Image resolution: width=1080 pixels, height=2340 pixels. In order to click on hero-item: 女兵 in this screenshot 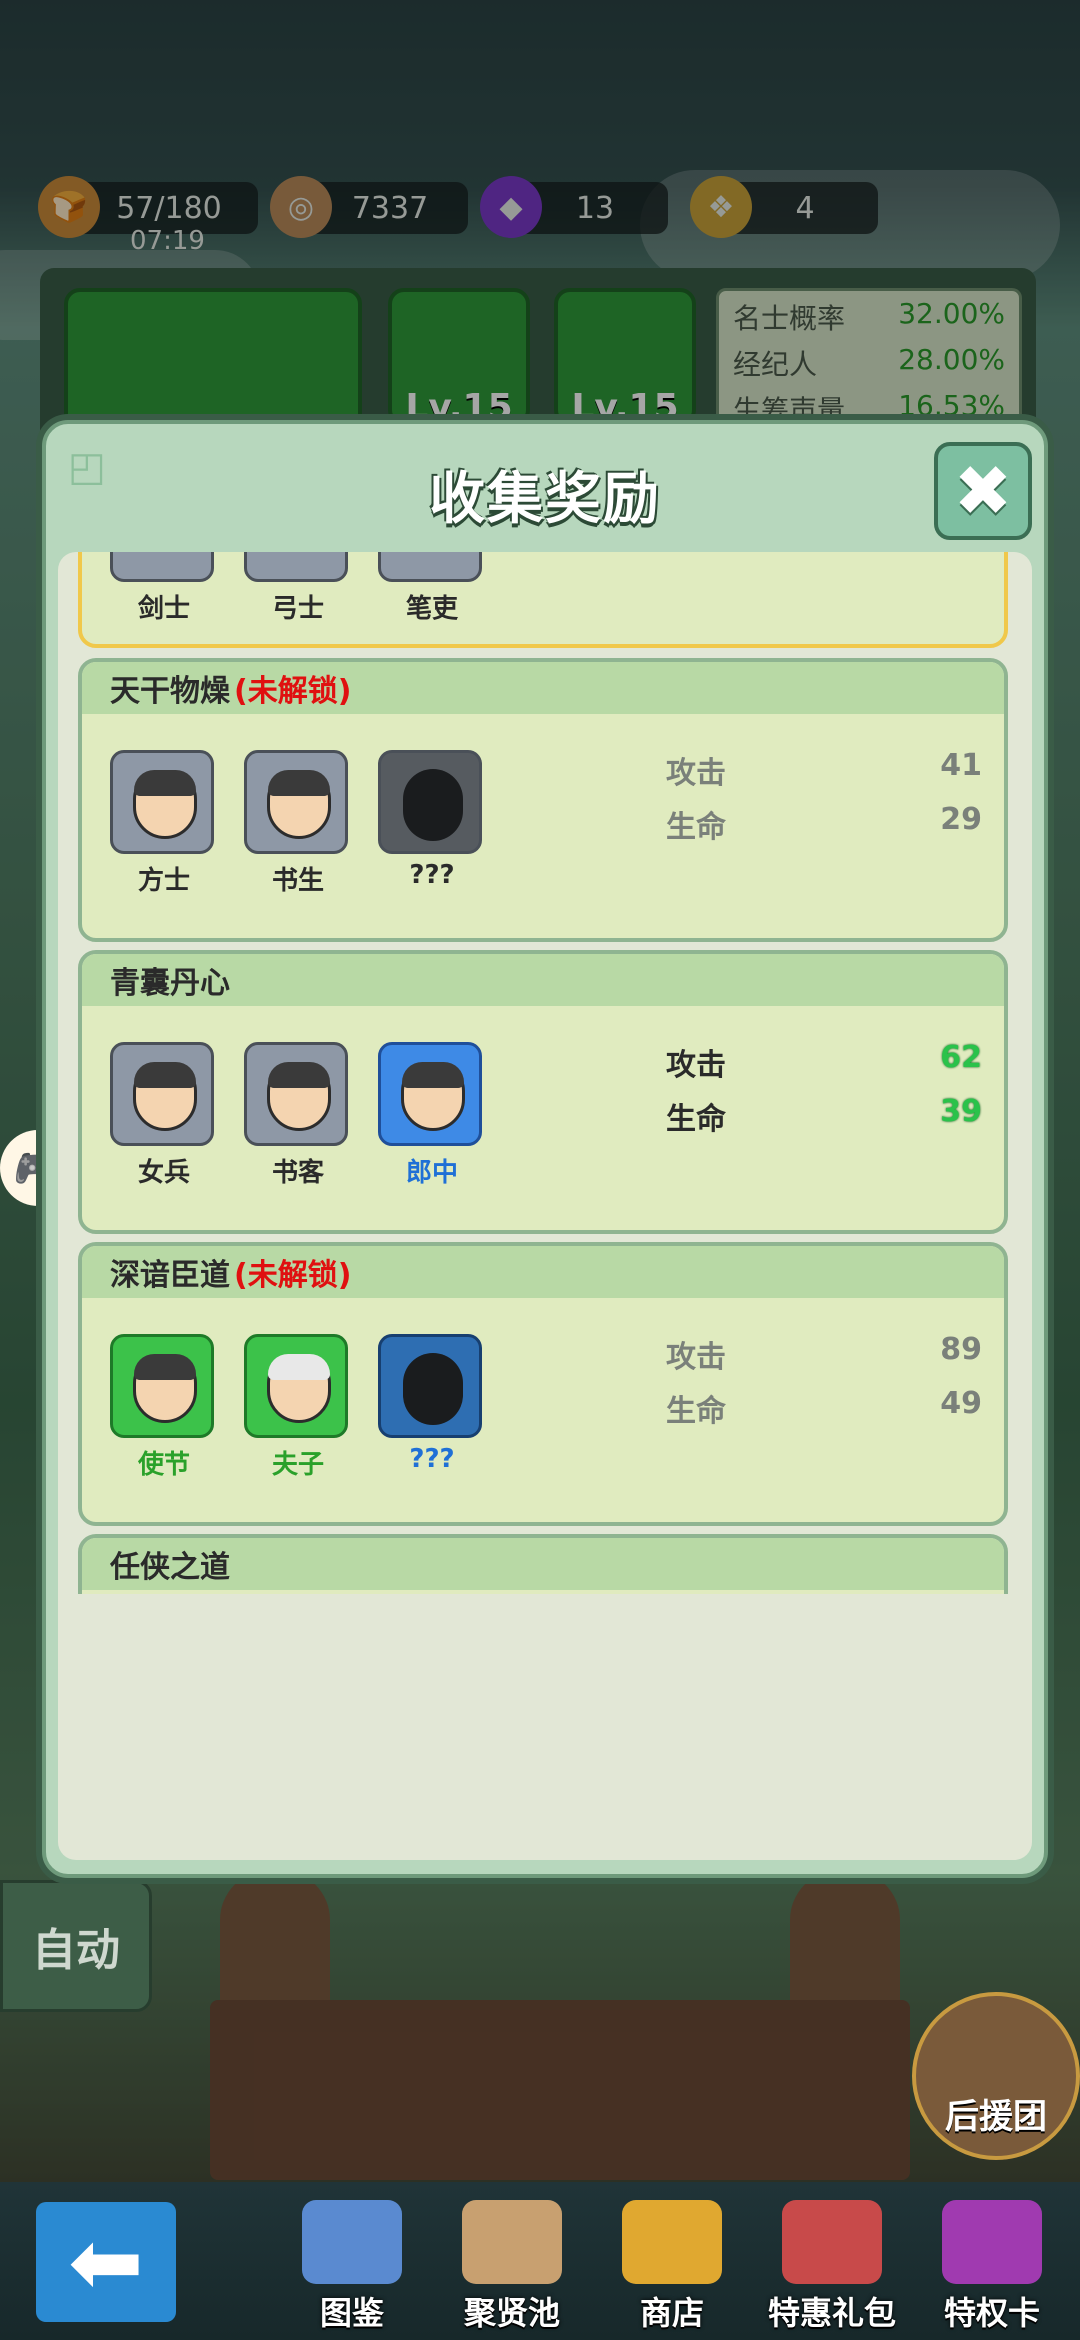, I will do `click(164, 1115)`.